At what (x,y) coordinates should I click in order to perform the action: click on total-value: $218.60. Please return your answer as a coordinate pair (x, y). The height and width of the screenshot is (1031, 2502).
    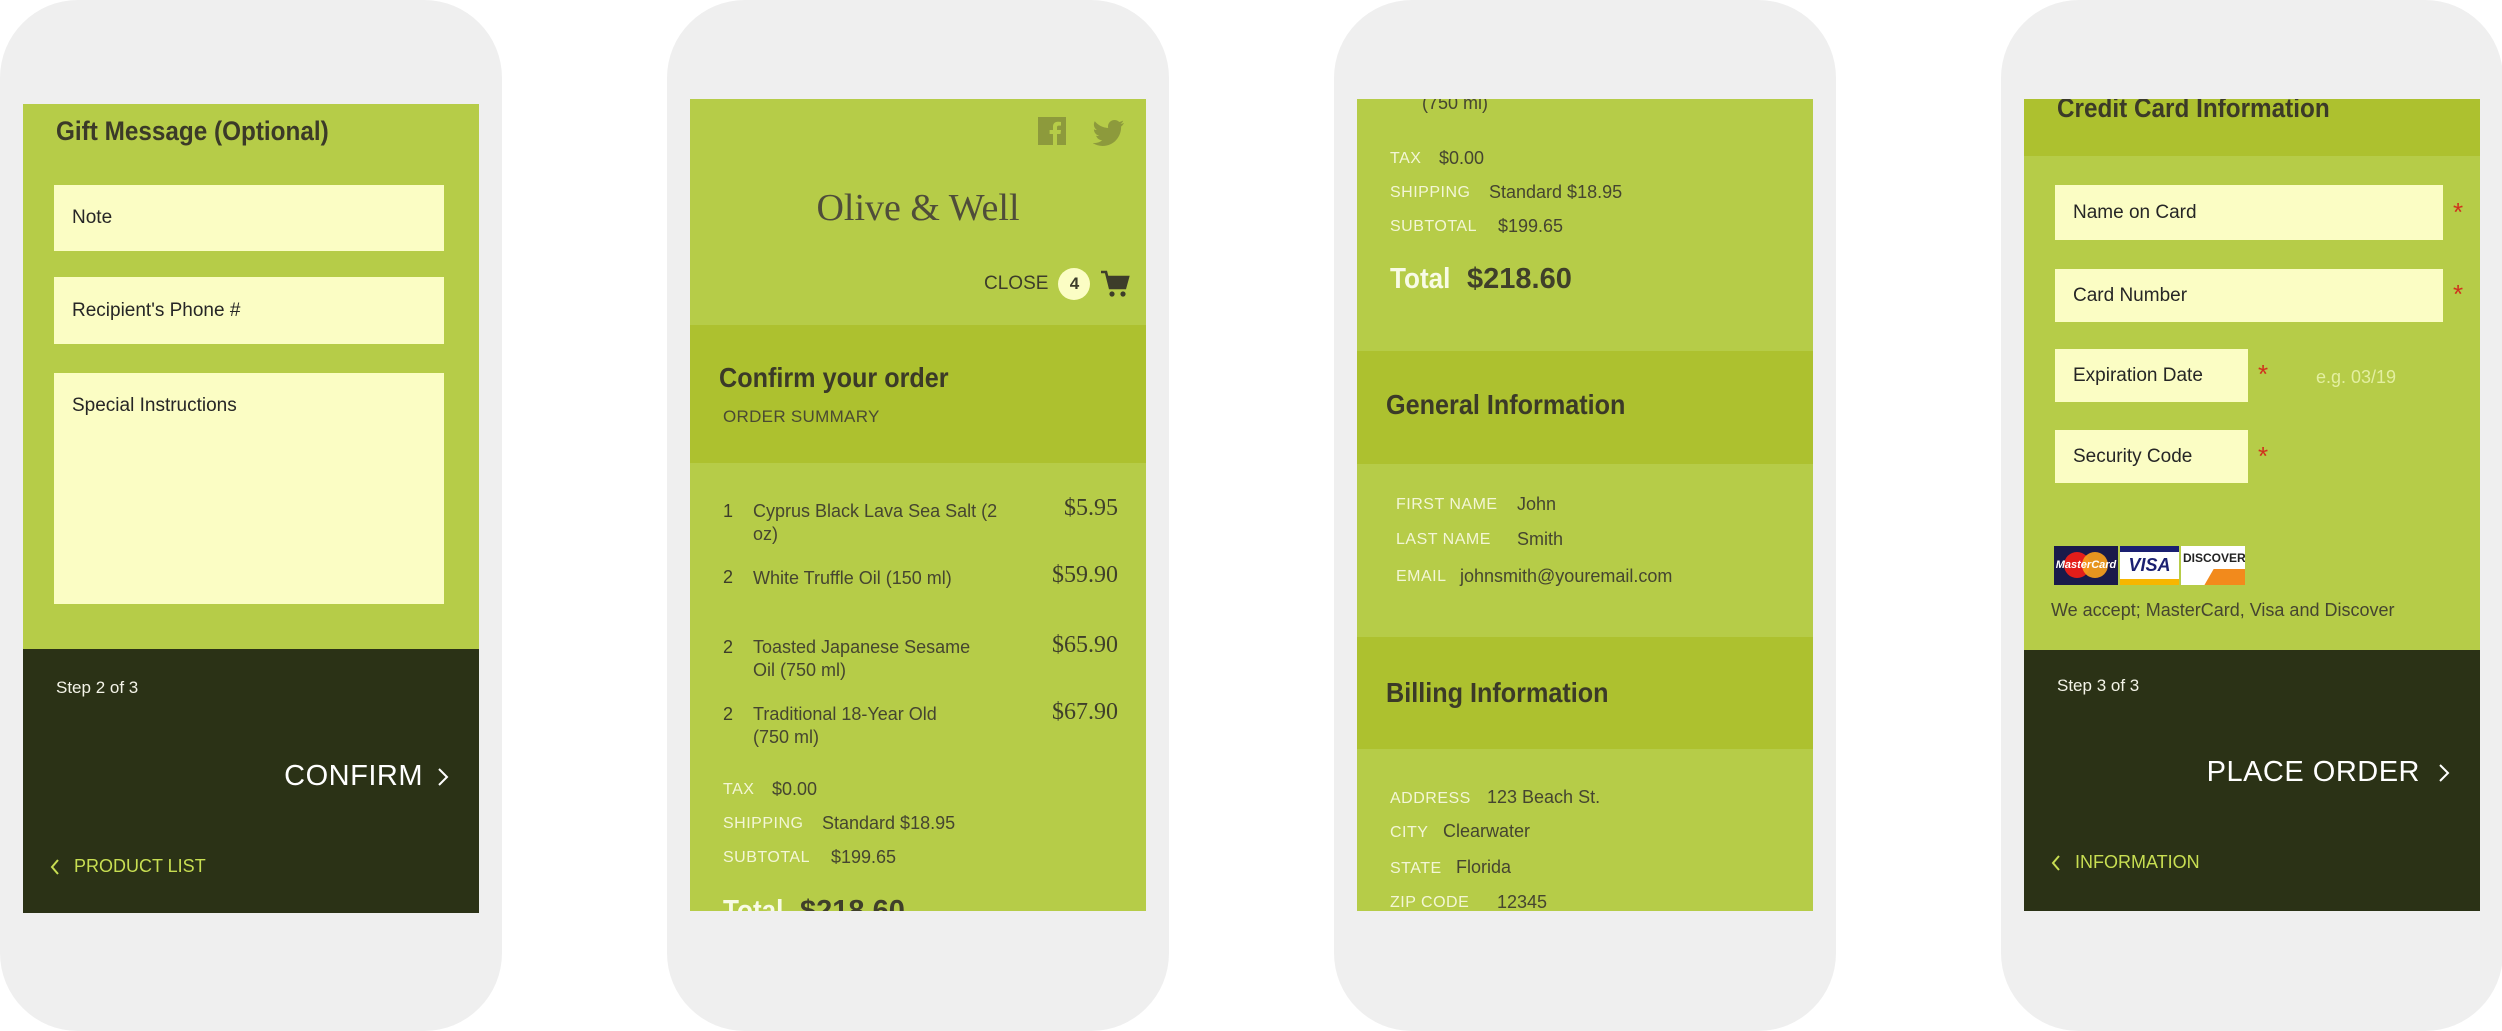
    Looking at the image, I should click on (852, 903).